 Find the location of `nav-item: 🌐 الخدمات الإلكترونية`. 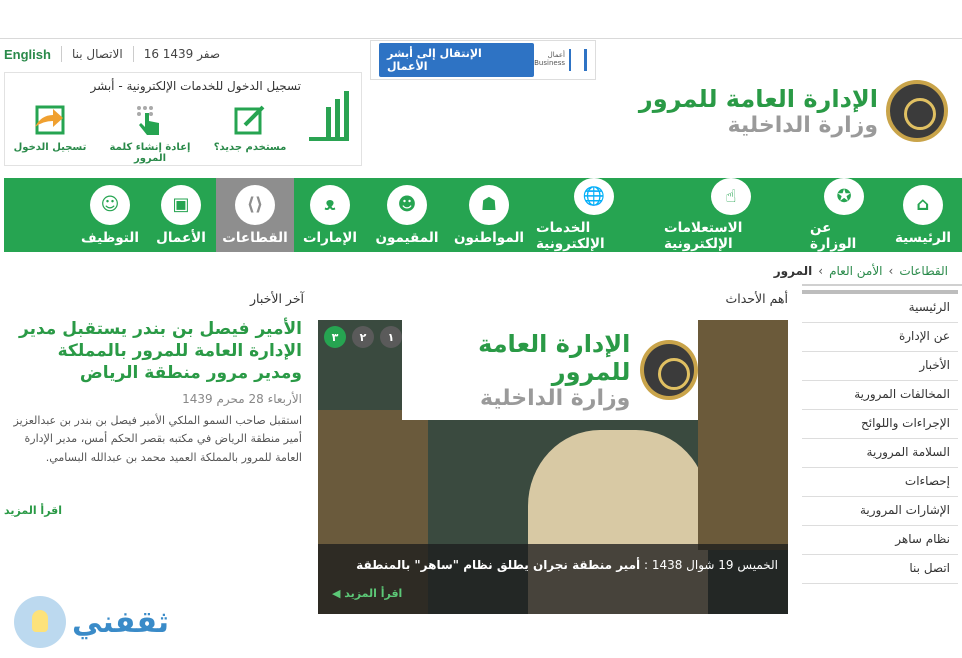

nav-item: 🌐 الخدمات الإلكترونية is located at coordinates (594, 215).